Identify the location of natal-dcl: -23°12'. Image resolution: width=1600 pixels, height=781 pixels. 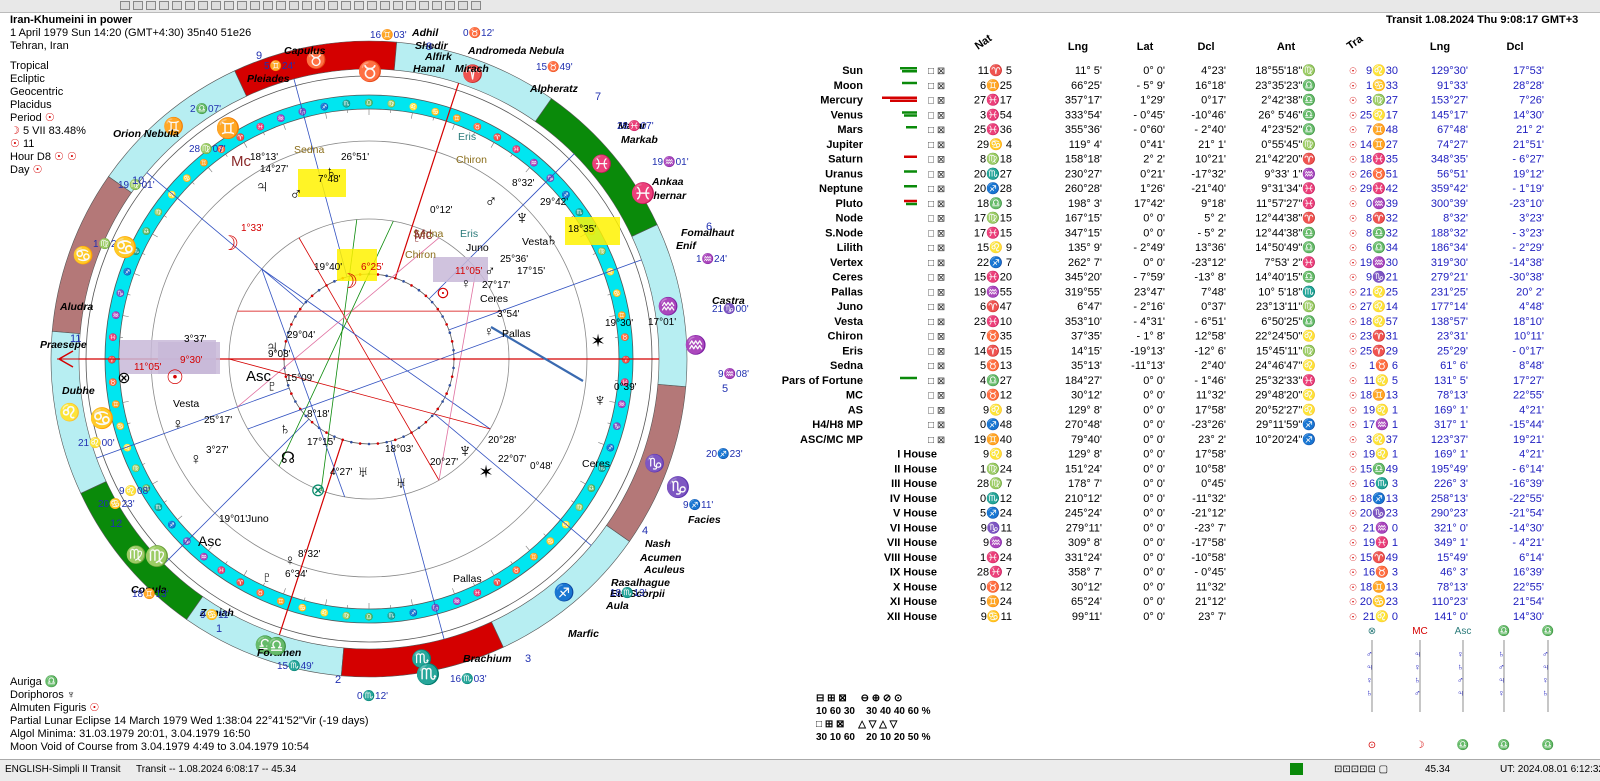
(1208, 263).